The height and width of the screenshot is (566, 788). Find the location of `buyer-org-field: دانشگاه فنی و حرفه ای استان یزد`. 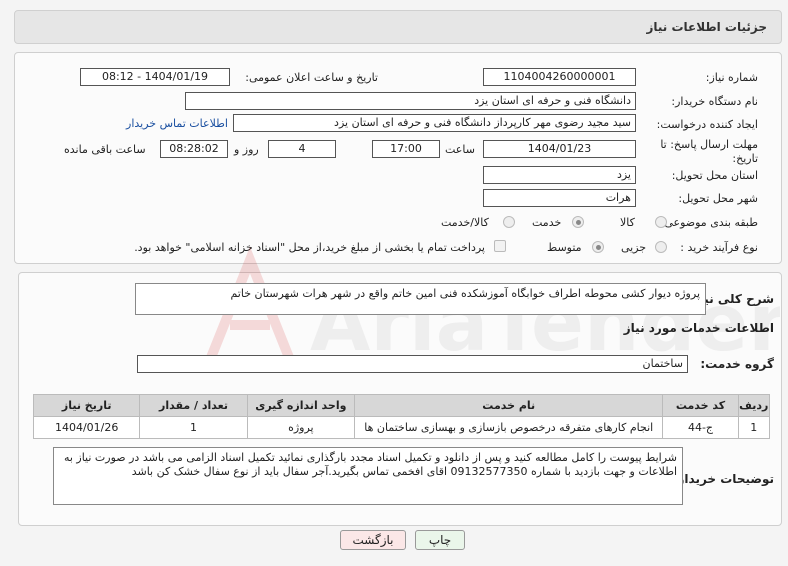

buyer-org-field: دانشگاه فنی و حرفه ای استان یزد is located at coordinates (410, 101).